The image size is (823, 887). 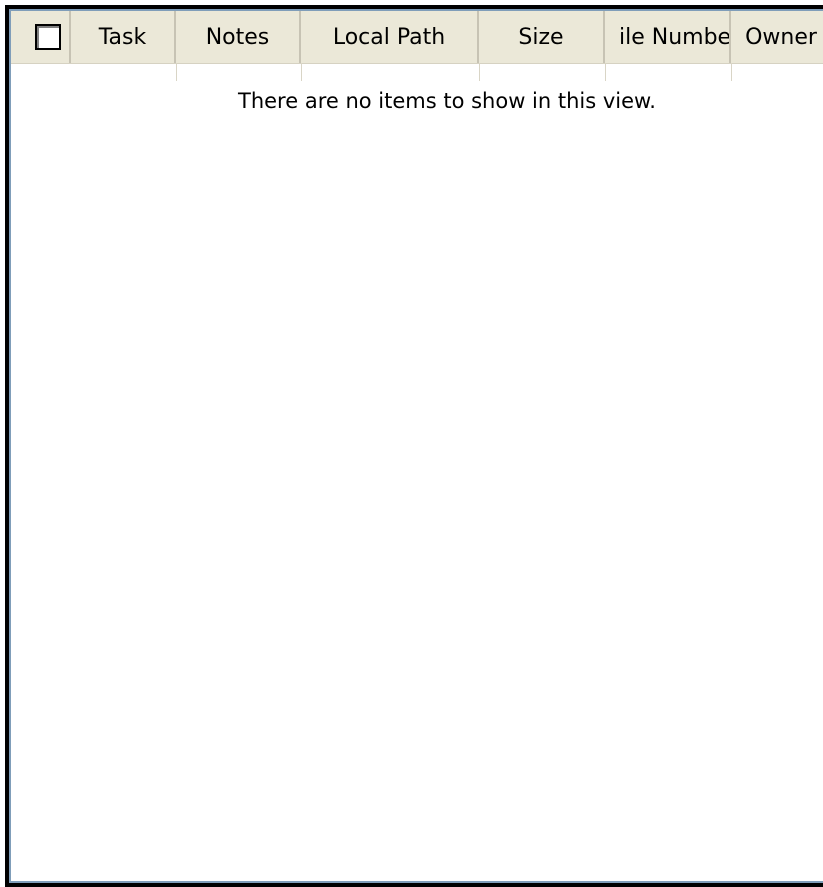 I want to click on column-header-local-path: Local Path, so click(x=390, y=37).